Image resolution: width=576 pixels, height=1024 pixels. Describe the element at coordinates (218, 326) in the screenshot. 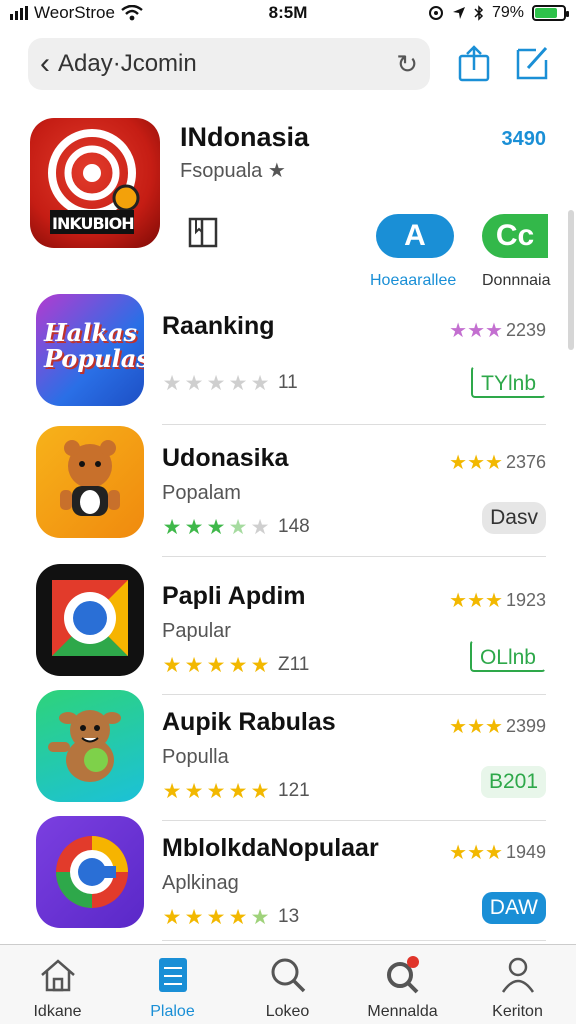

I see `app-title: Rаanking` at that location.